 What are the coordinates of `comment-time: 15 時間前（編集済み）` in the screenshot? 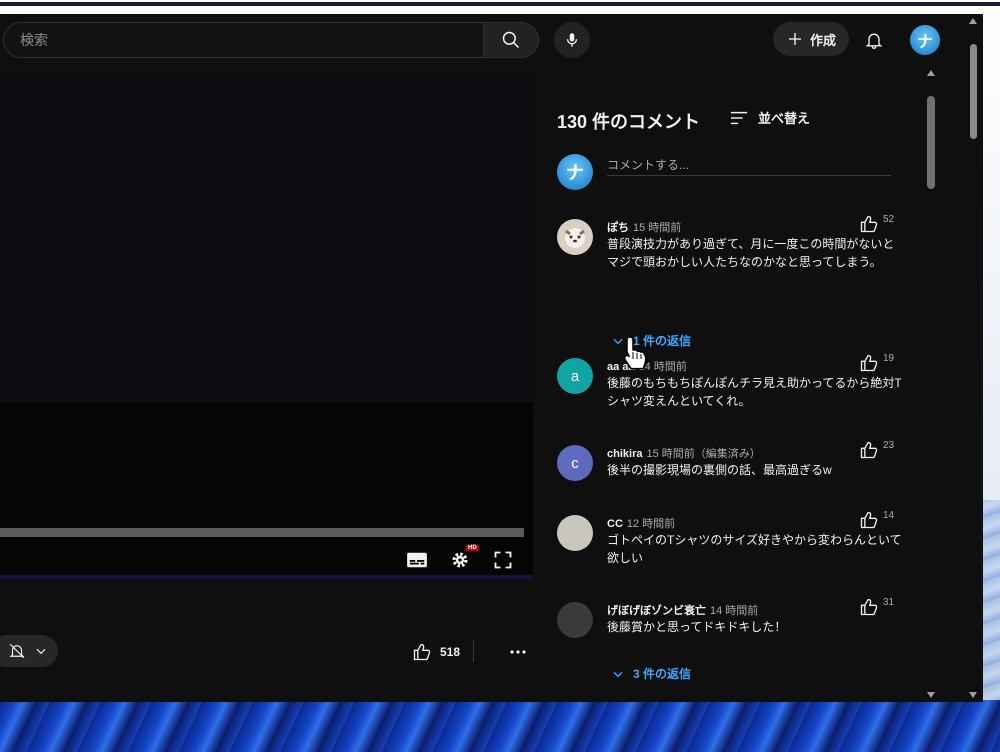 It's located at (703, 454).